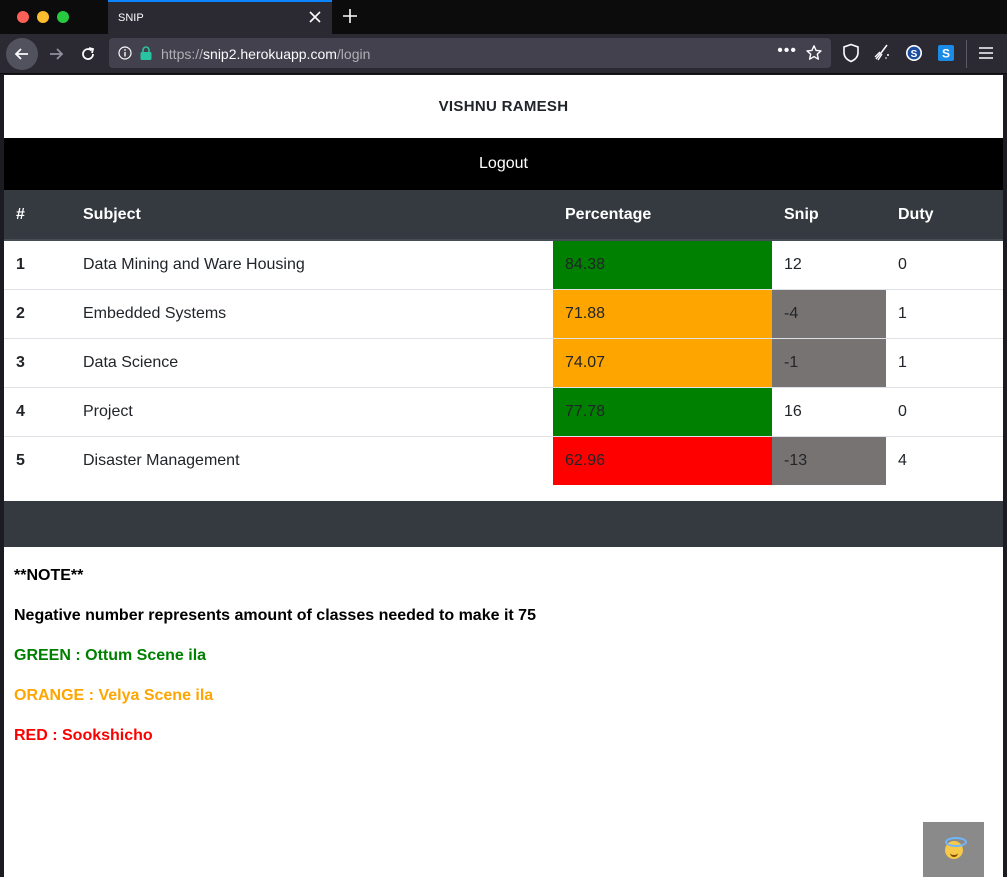 This screenshot has height=877, width=1007. I want to click on percentage-cell: 71.88, so click(662, 313).